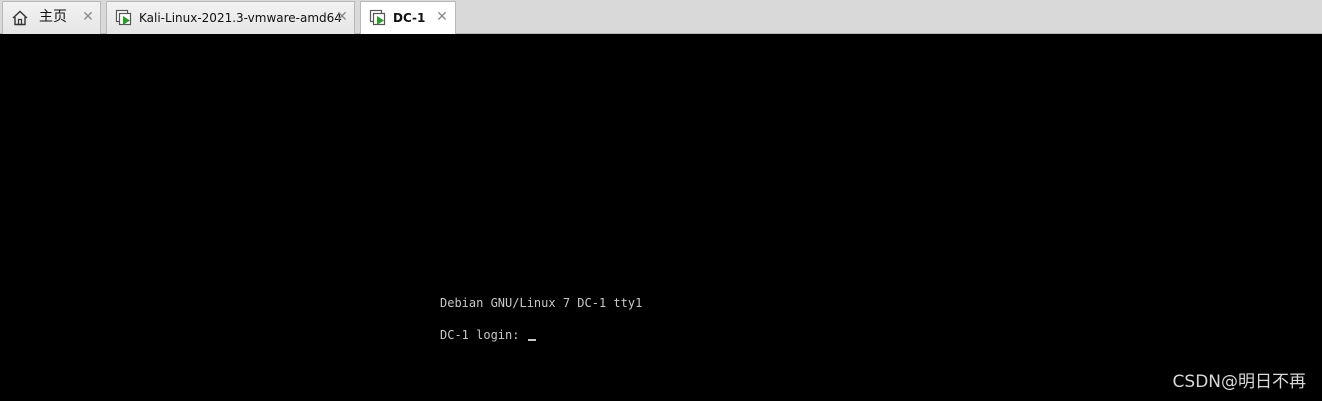 Image resolution: width=1322 pixels, height=401 pixels. I want to click on tab-dc-1-label: DC-1, so click(409, 18).